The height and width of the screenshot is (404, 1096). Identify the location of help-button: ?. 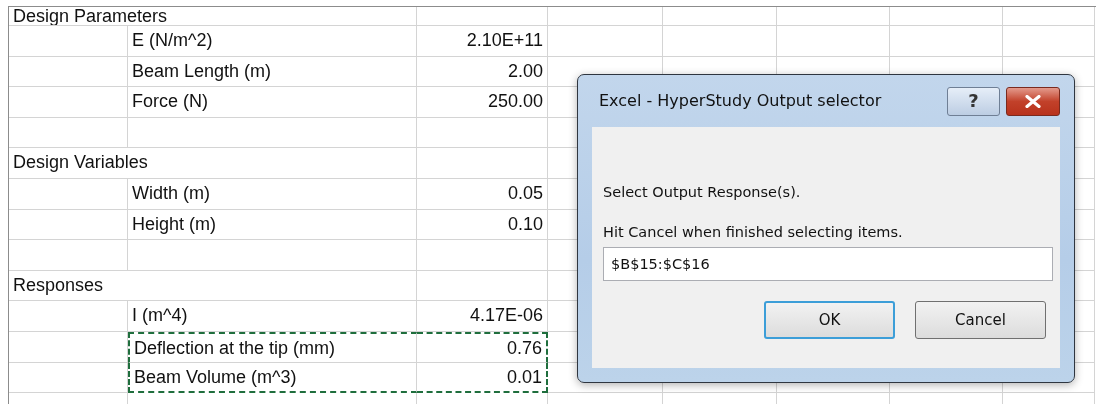
(973, 101).